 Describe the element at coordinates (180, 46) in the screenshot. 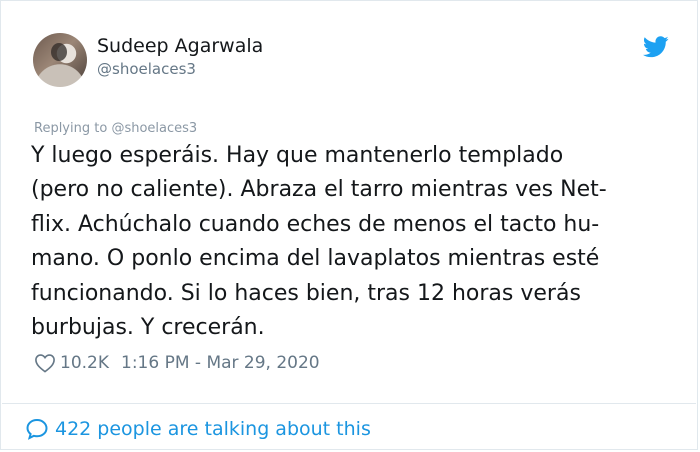

I see `author-display-name: Sudeep Agarwala` at that location.